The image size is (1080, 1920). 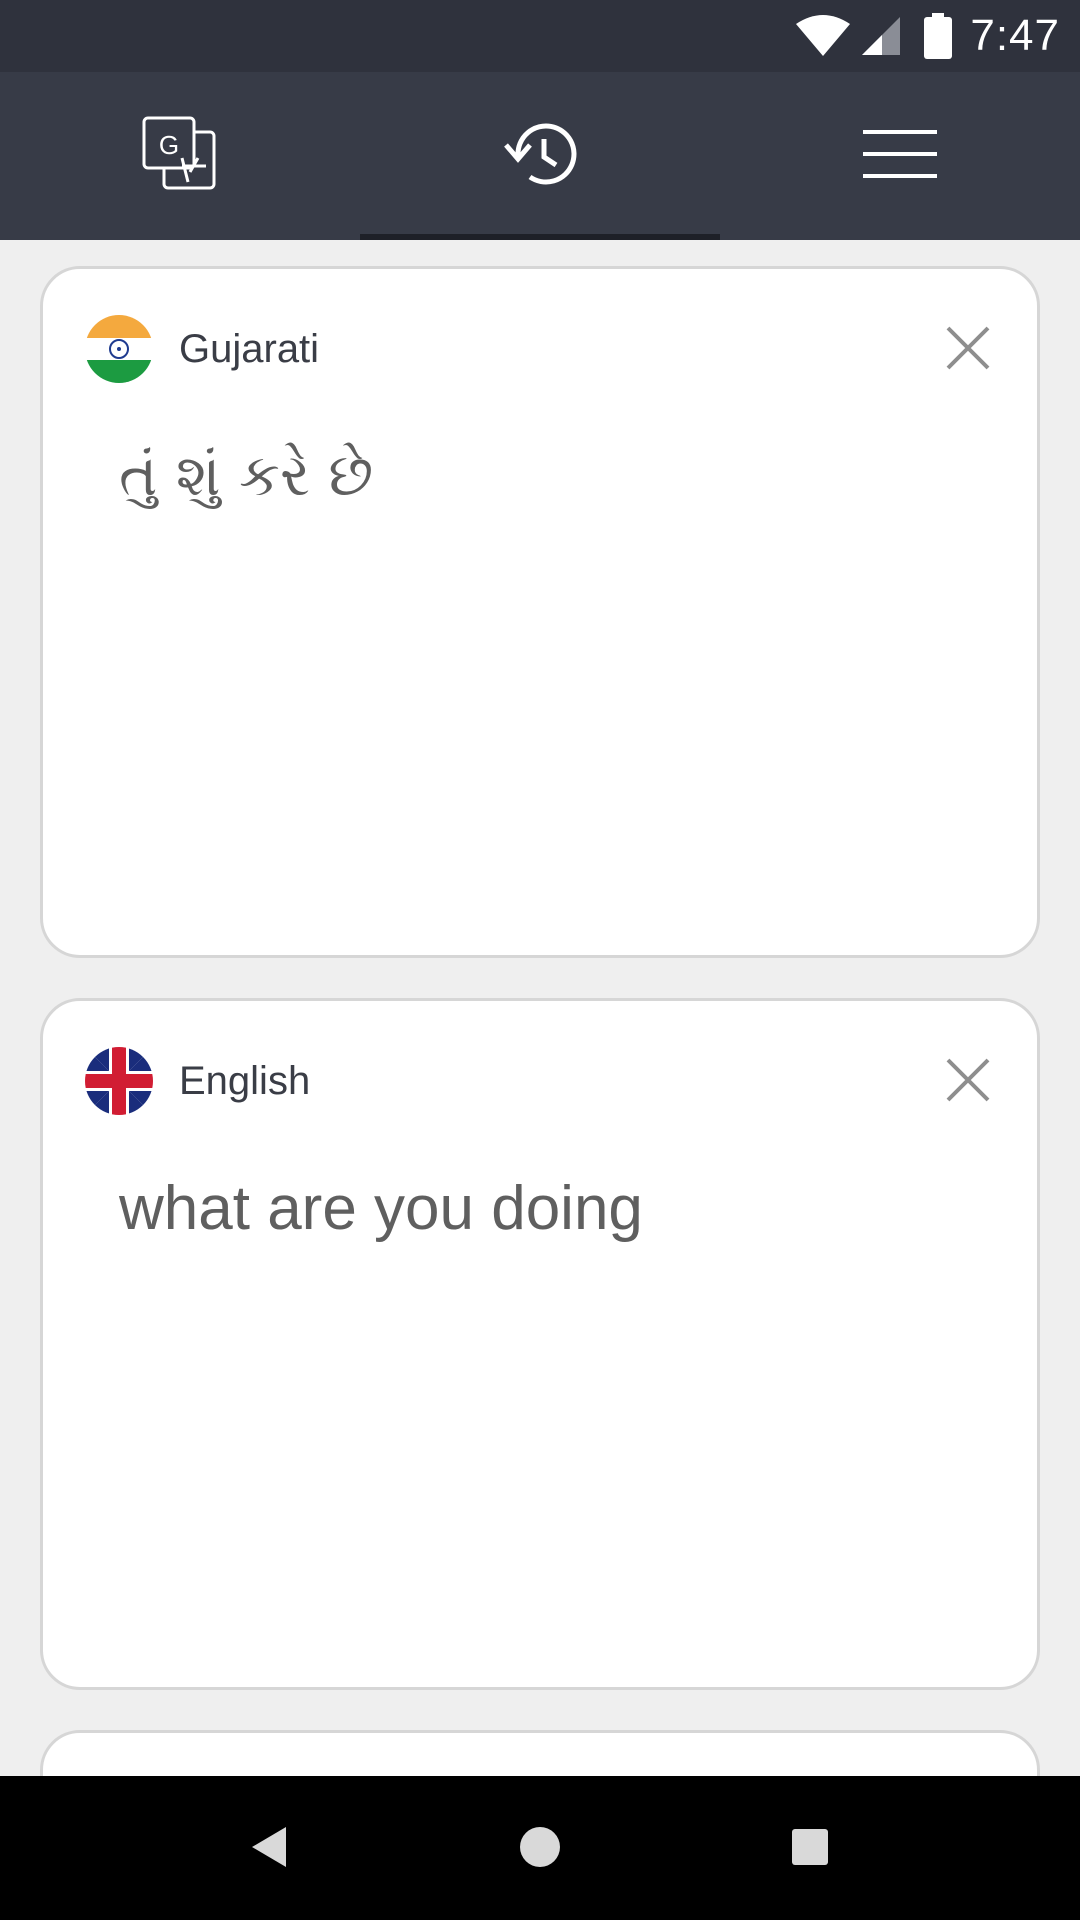 I want to click on card-header: English, so click(x=197, y=1081).